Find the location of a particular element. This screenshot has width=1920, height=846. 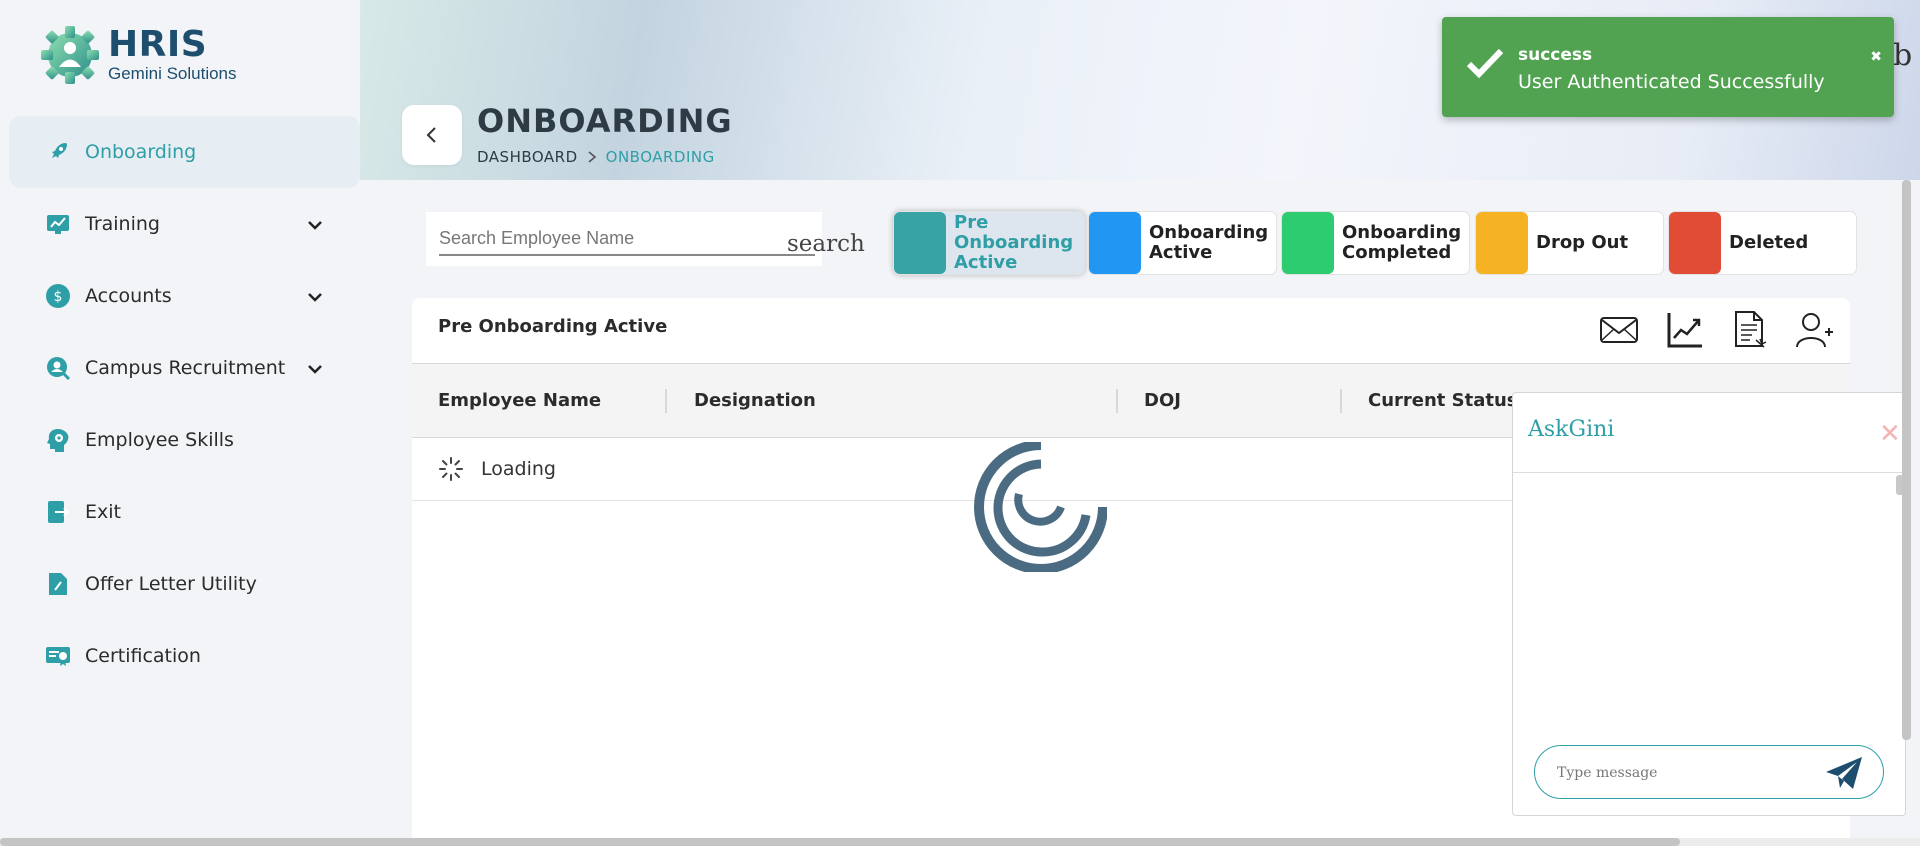

horizontal-scrollbar-track is located at coordinates (960, 842).